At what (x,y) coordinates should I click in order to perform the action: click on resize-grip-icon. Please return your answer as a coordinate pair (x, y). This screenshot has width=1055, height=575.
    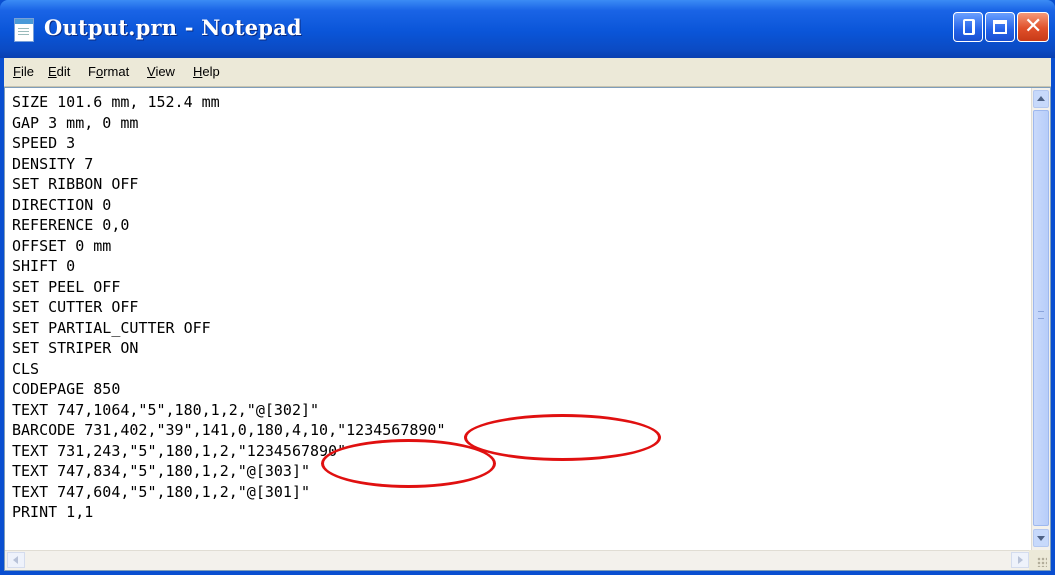
    Looking at the image, I should click on (1039, 560).